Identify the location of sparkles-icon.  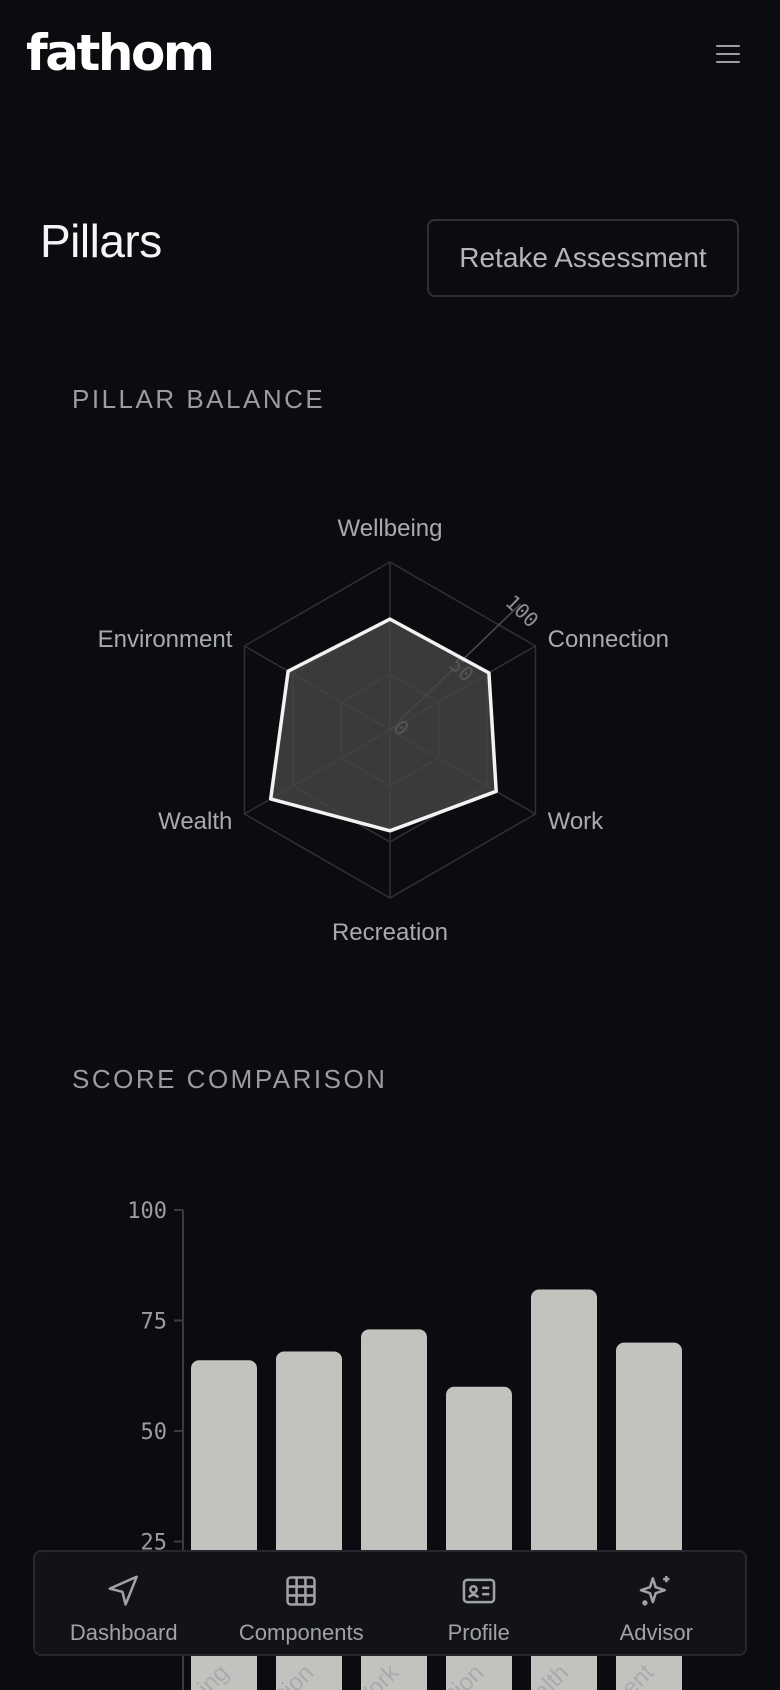
(654, 1590).